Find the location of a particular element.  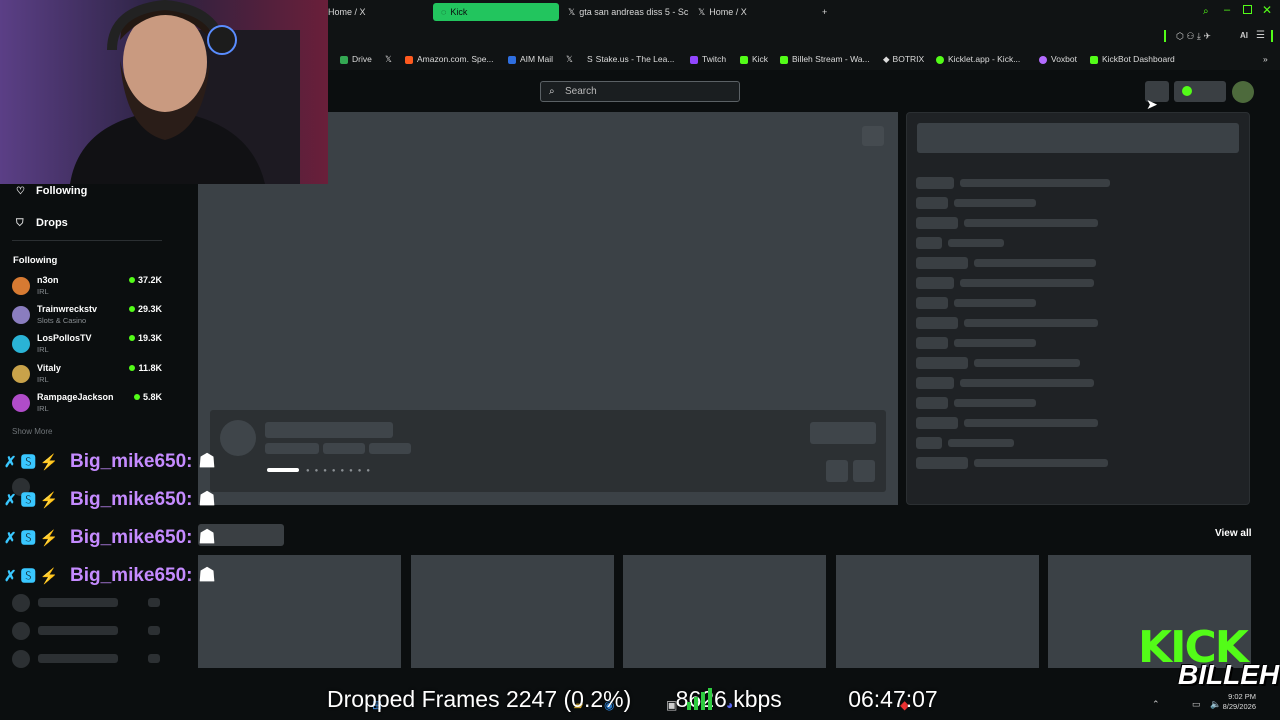

close-icon: ✕ is located at coordinates (1267, 10).